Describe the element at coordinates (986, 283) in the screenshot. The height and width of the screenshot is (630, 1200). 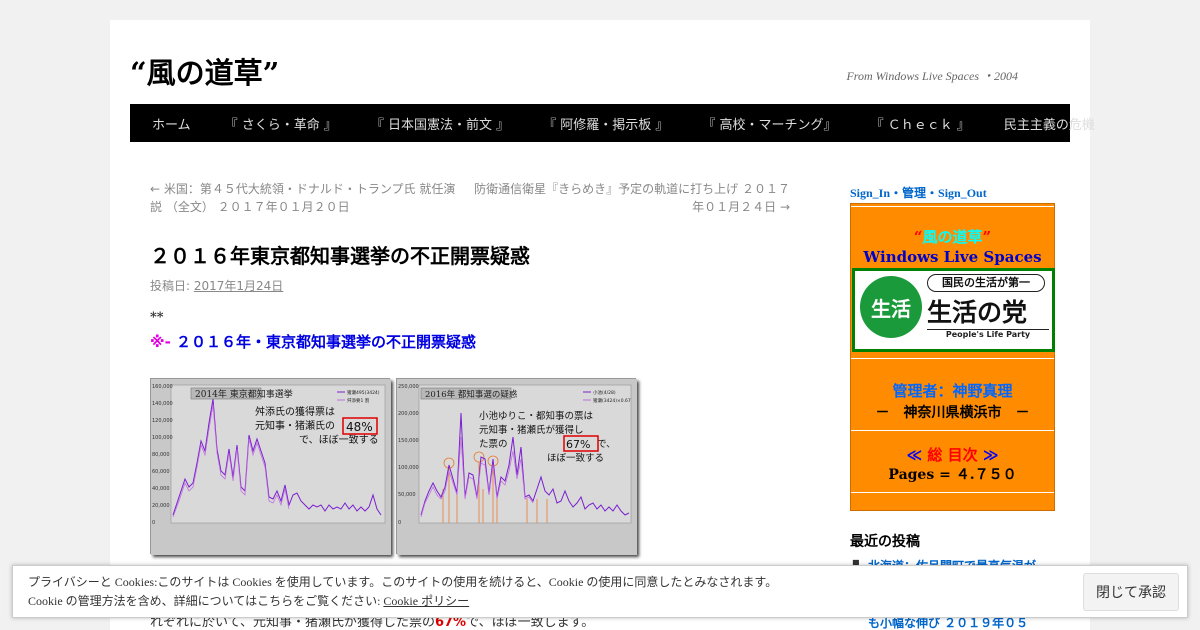
I see `party-logo-slogan: 国民の生活が第一` at that location.